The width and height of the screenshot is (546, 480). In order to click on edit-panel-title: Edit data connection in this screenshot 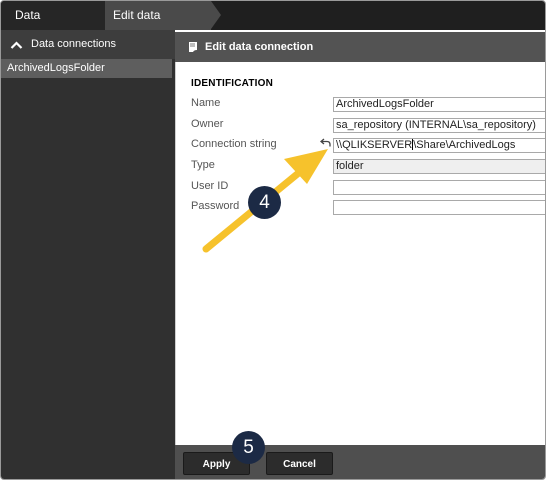, I will do `click(259, 47)`.